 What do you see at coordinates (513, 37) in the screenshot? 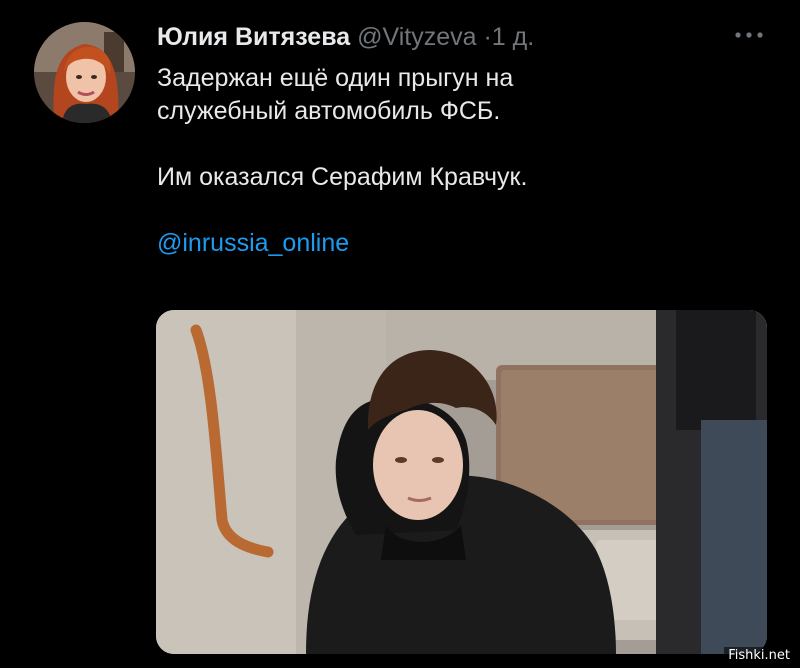
I see `tweet-time: 1 д.` at bounding box center [513, 37].